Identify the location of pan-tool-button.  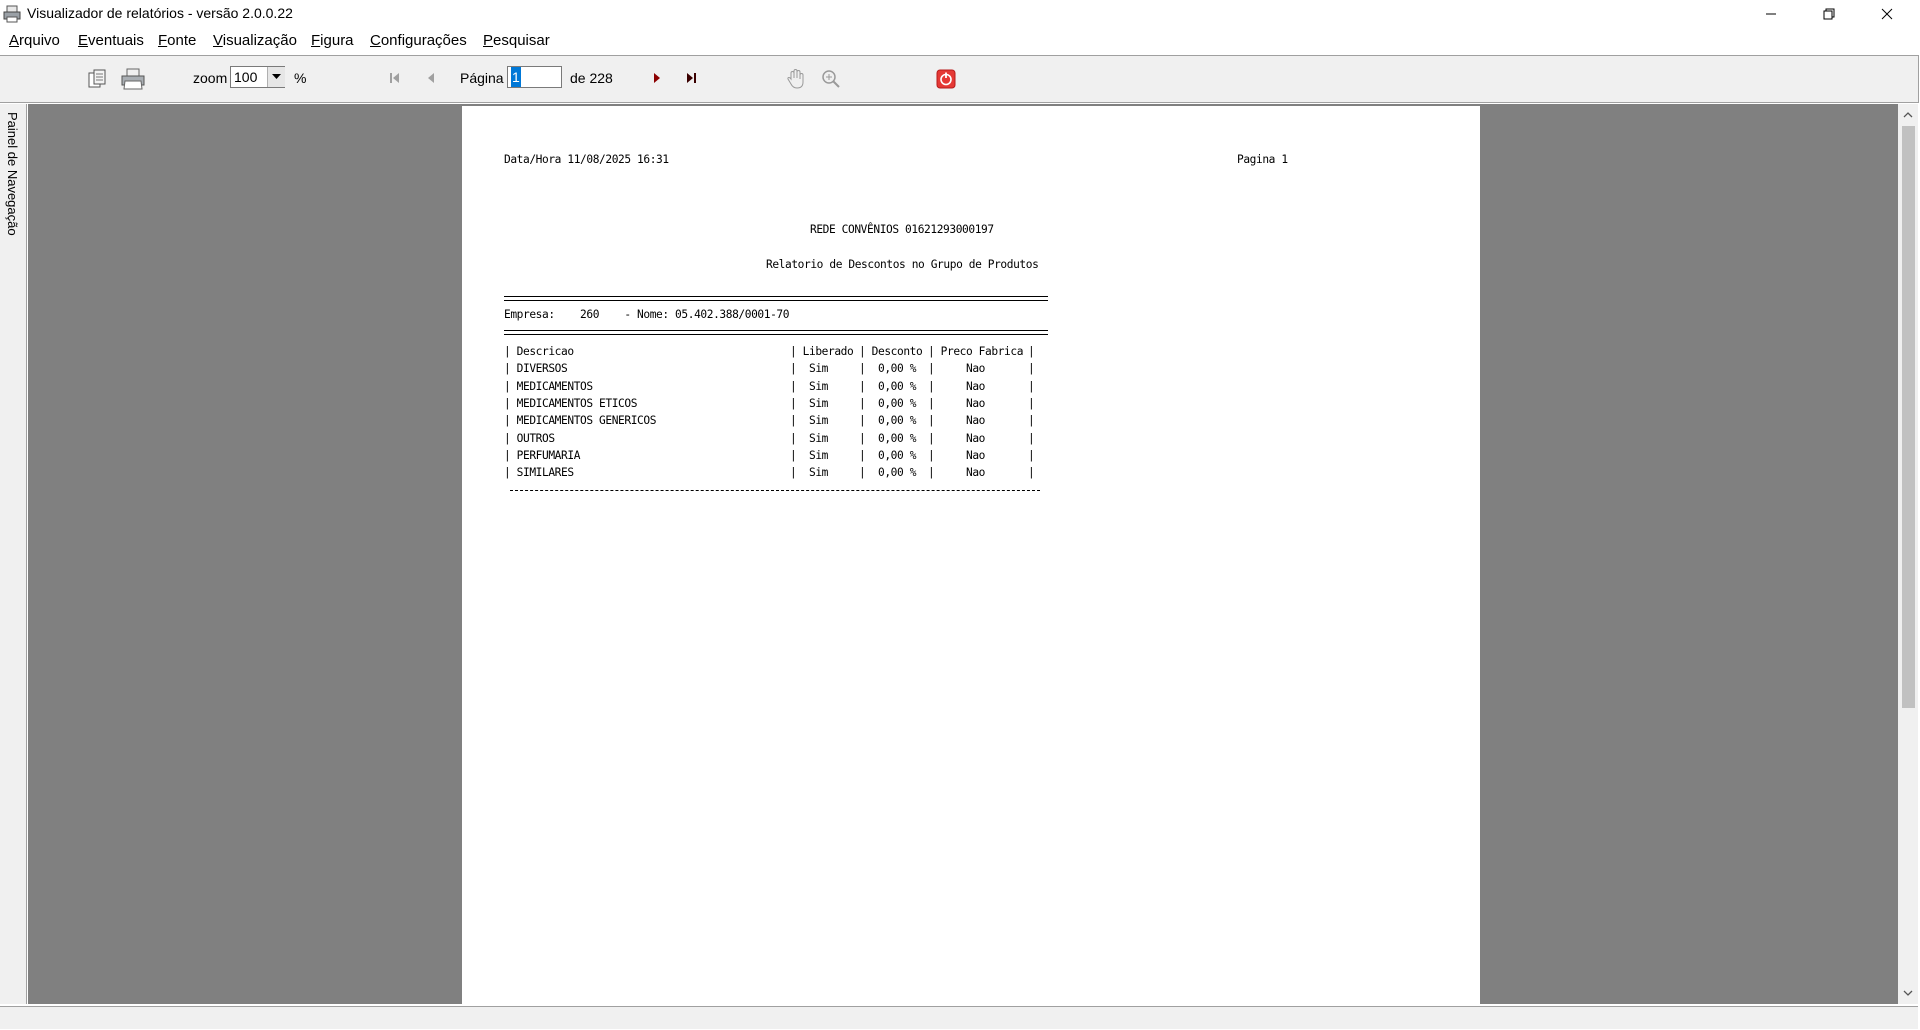
(796, 81).